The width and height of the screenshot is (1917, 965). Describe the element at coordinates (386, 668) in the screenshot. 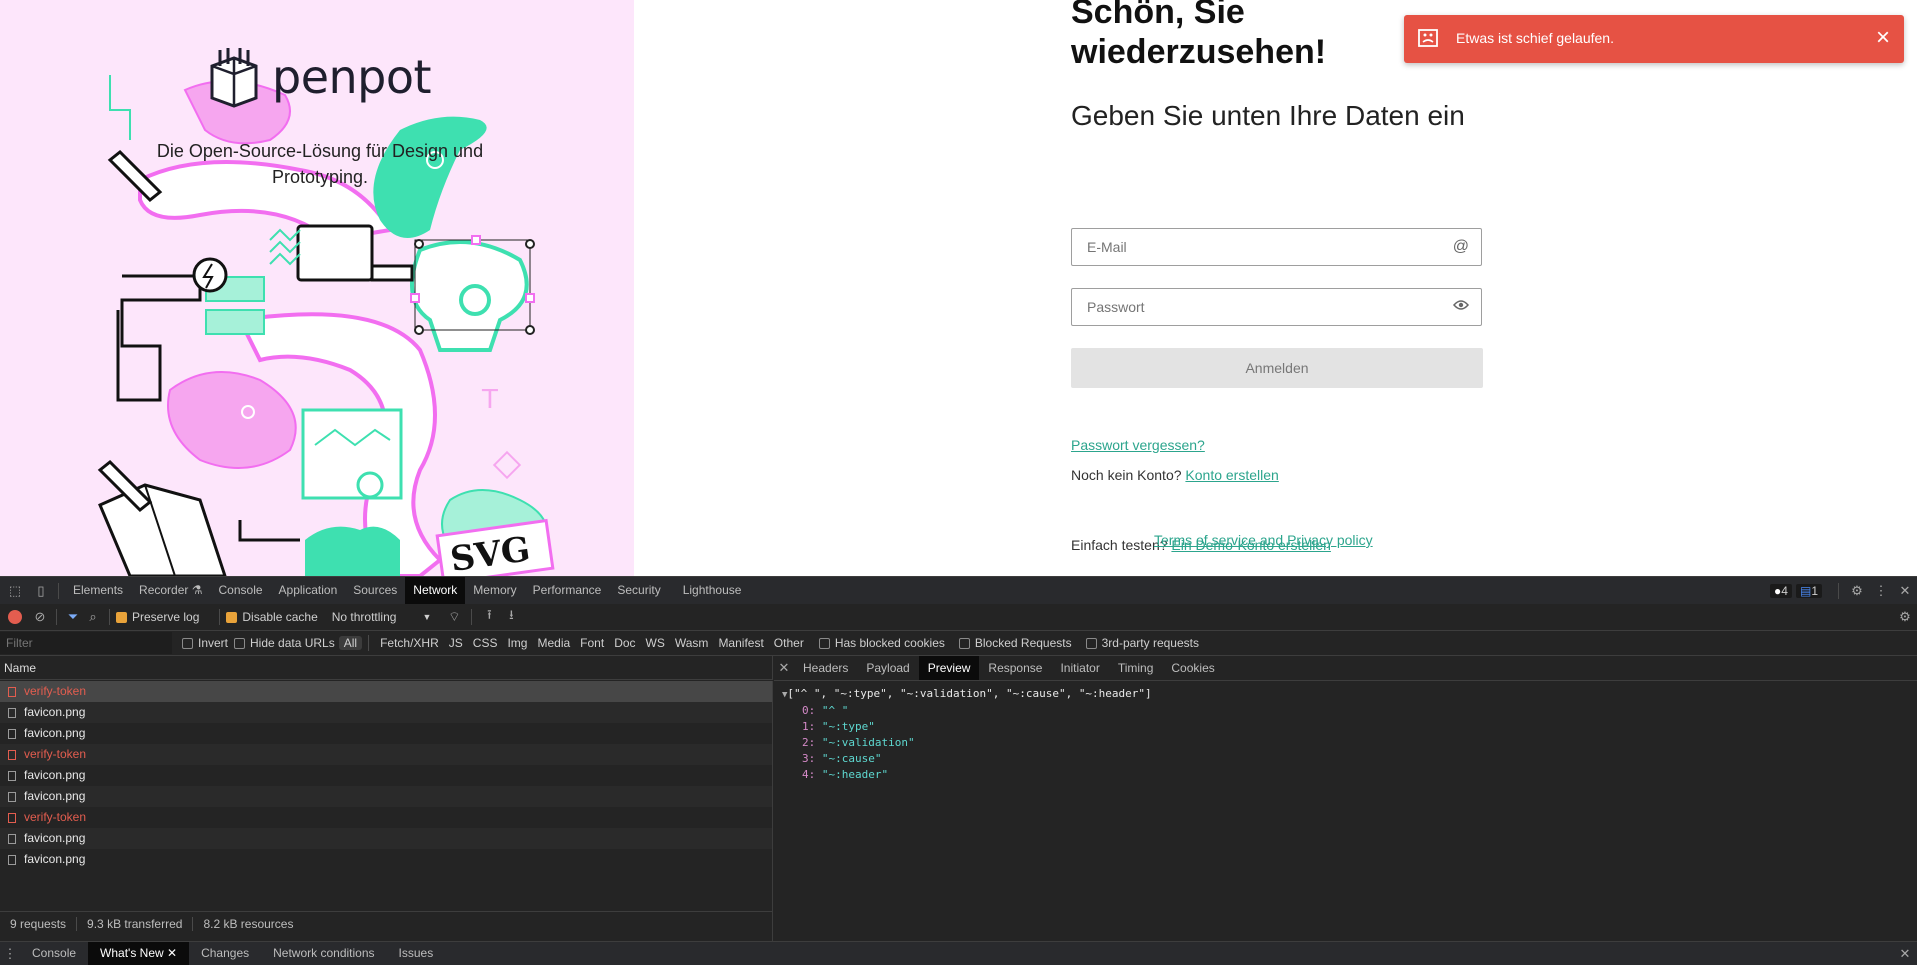

I see `request-list-header: Name` at that location.